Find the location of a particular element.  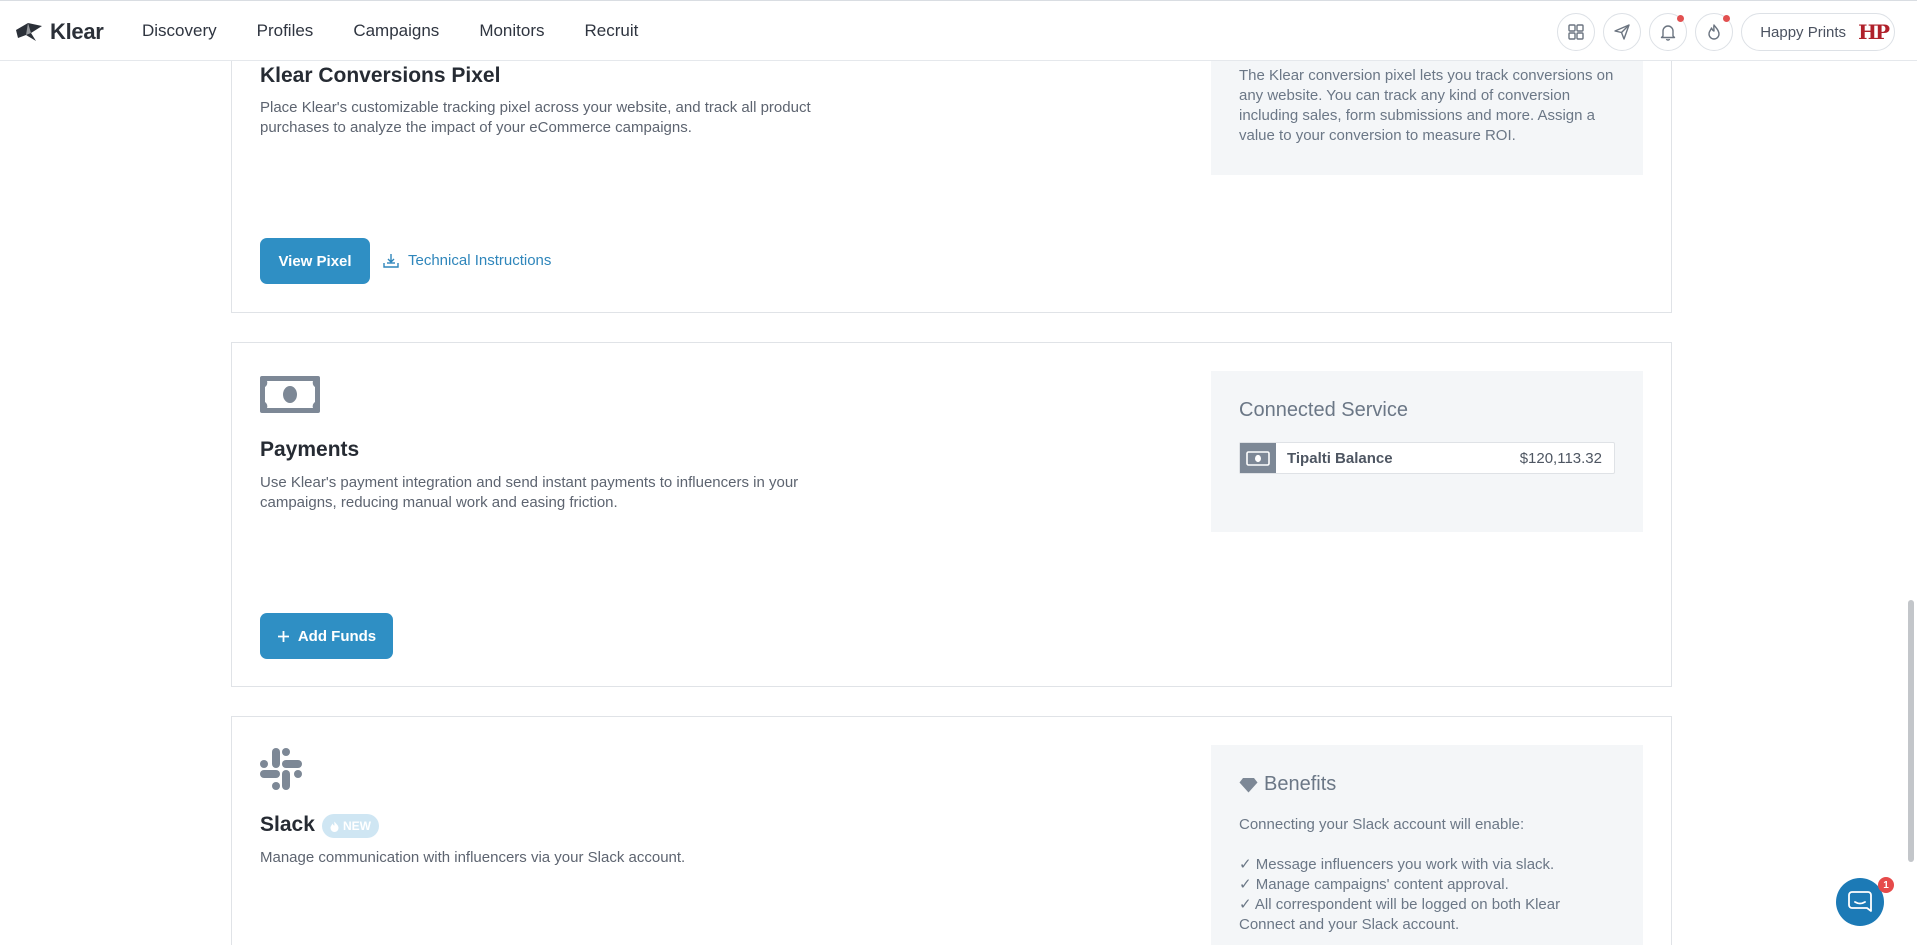

benefit-item: ✓ Manage campaigns' content approval. is located at coordinates (1374, 884).